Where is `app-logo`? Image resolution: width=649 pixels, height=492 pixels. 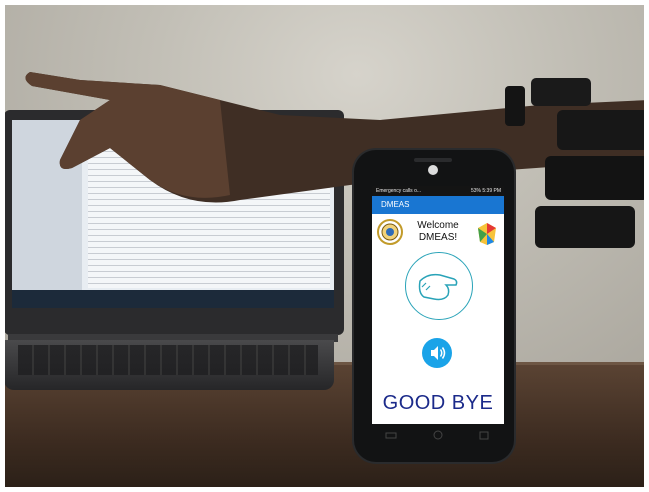 app-logo is located at coordinates (487, 234).